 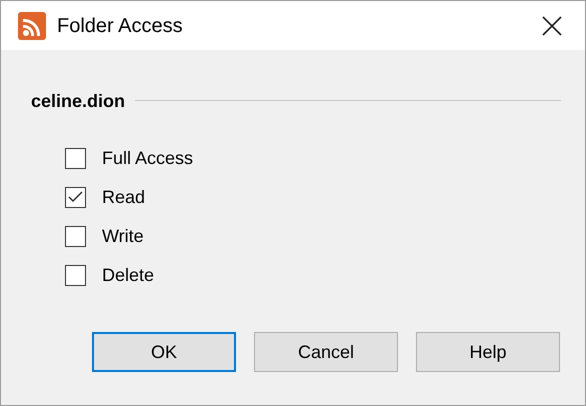 I want to click on window-title: Folder Access, so click(x=120, y=26).